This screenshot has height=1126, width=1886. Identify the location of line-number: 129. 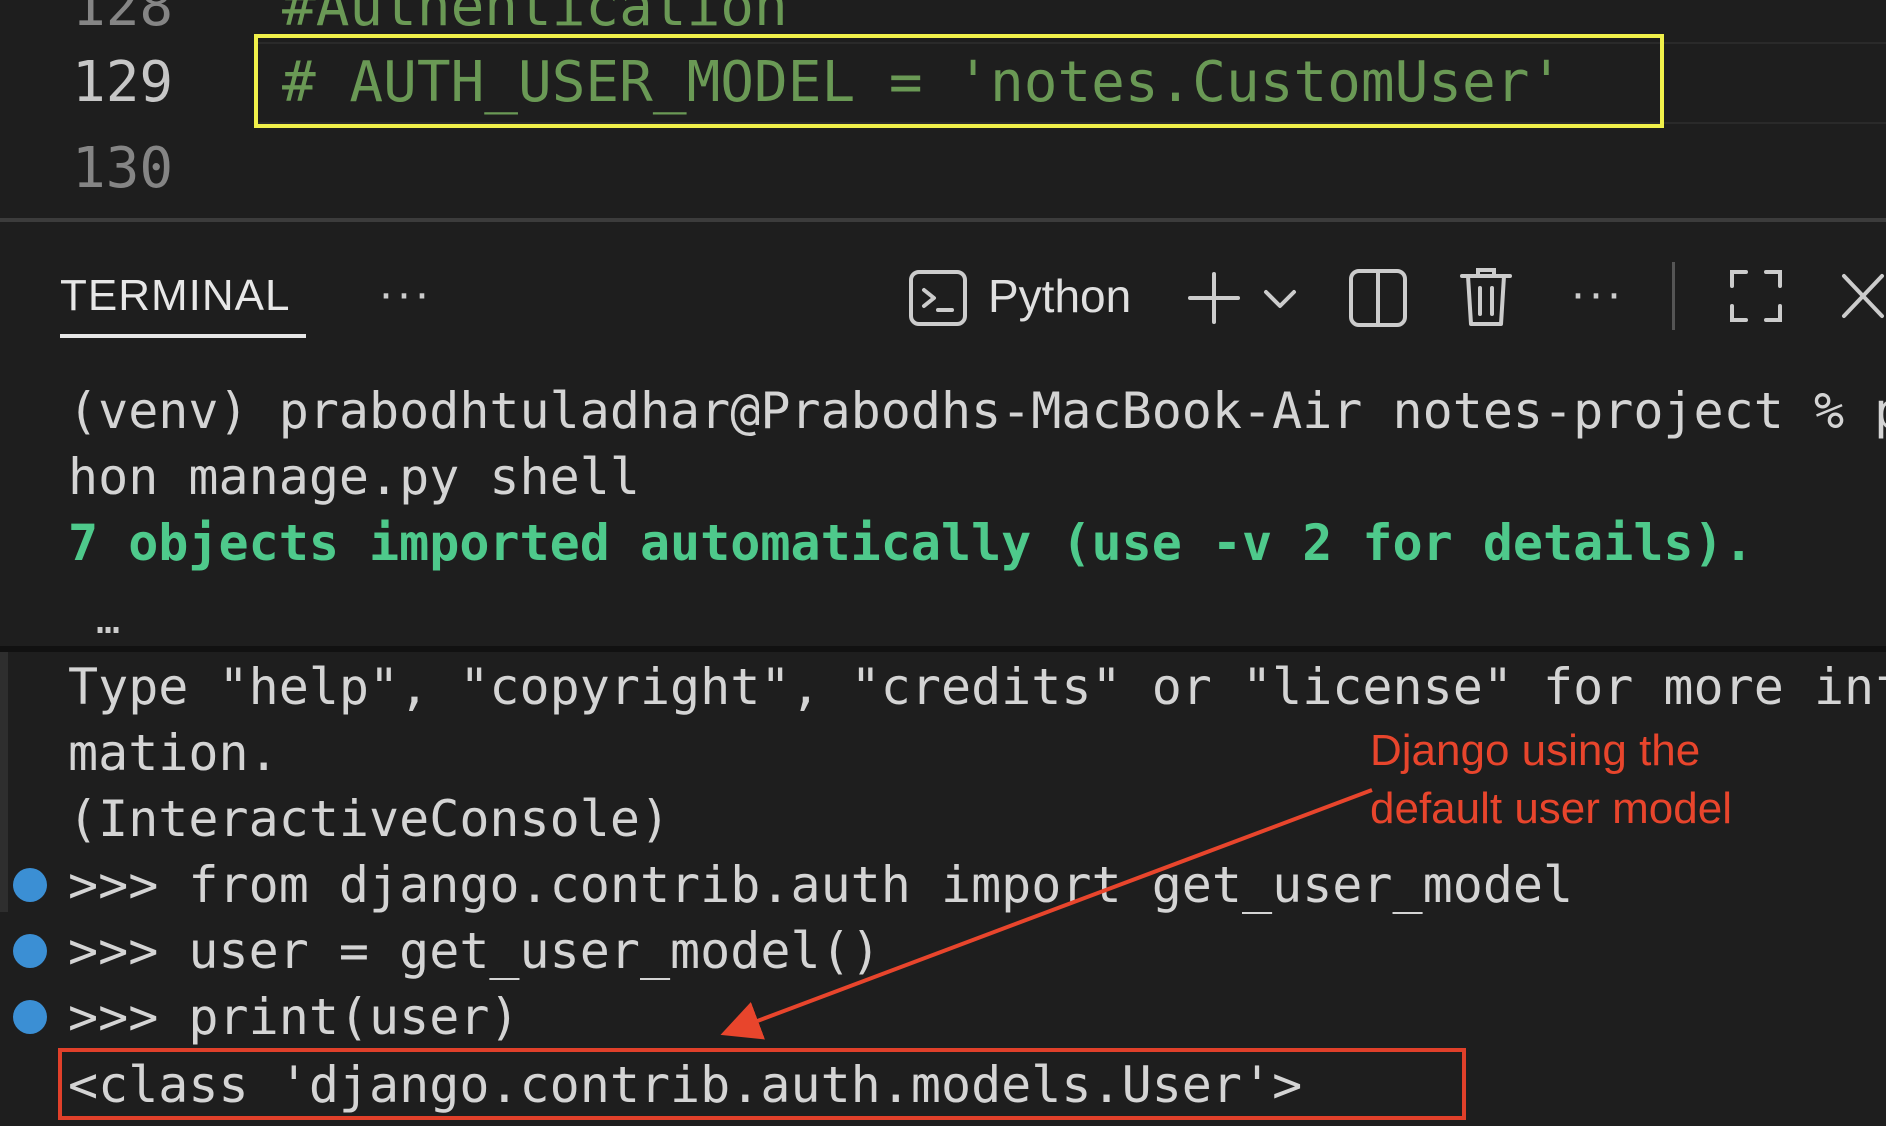
(123, 82).